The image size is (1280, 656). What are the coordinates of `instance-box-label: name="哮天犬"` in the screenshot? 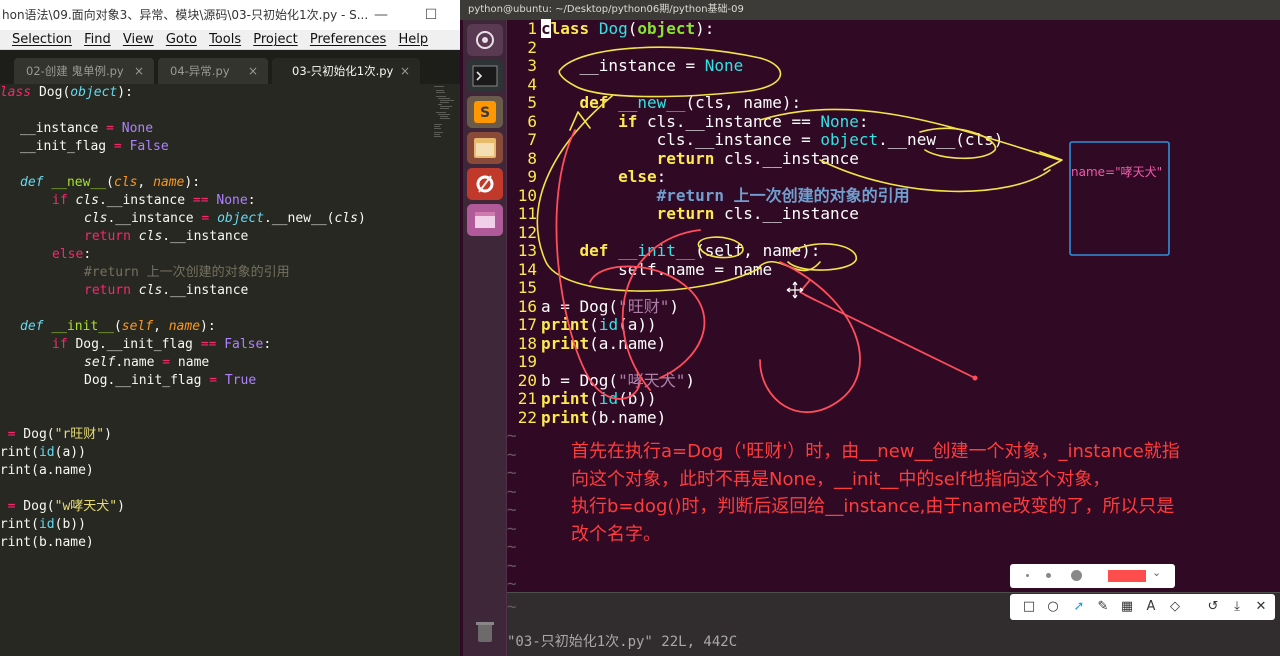 It's located at (1117, 172).